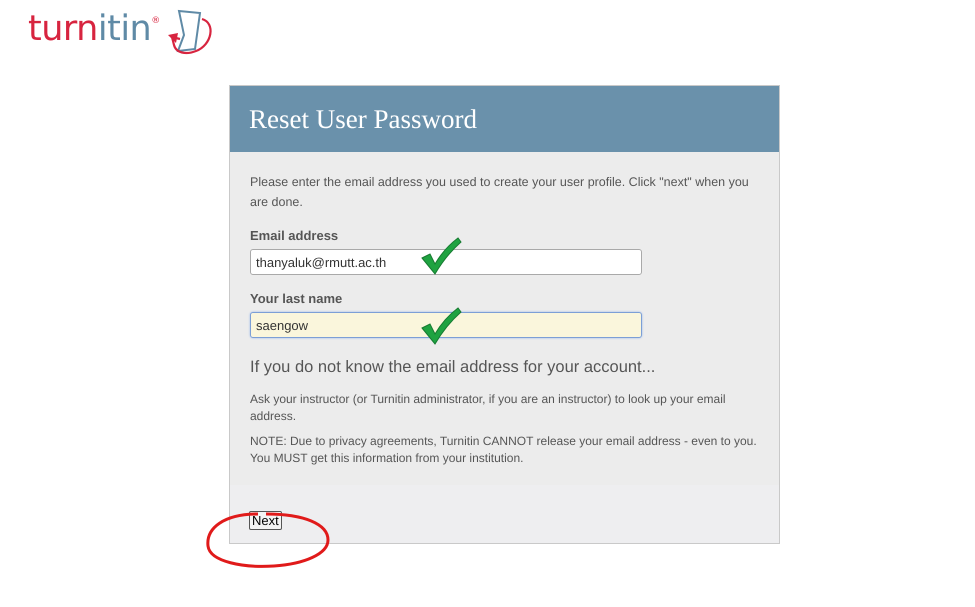 This screenshot has height=607, width=975. What do you see at coordinates (94, 29) in the screenshot?
I see `logo-wordmark: turnitin$^{®}$` at bounding box center [94, 29].